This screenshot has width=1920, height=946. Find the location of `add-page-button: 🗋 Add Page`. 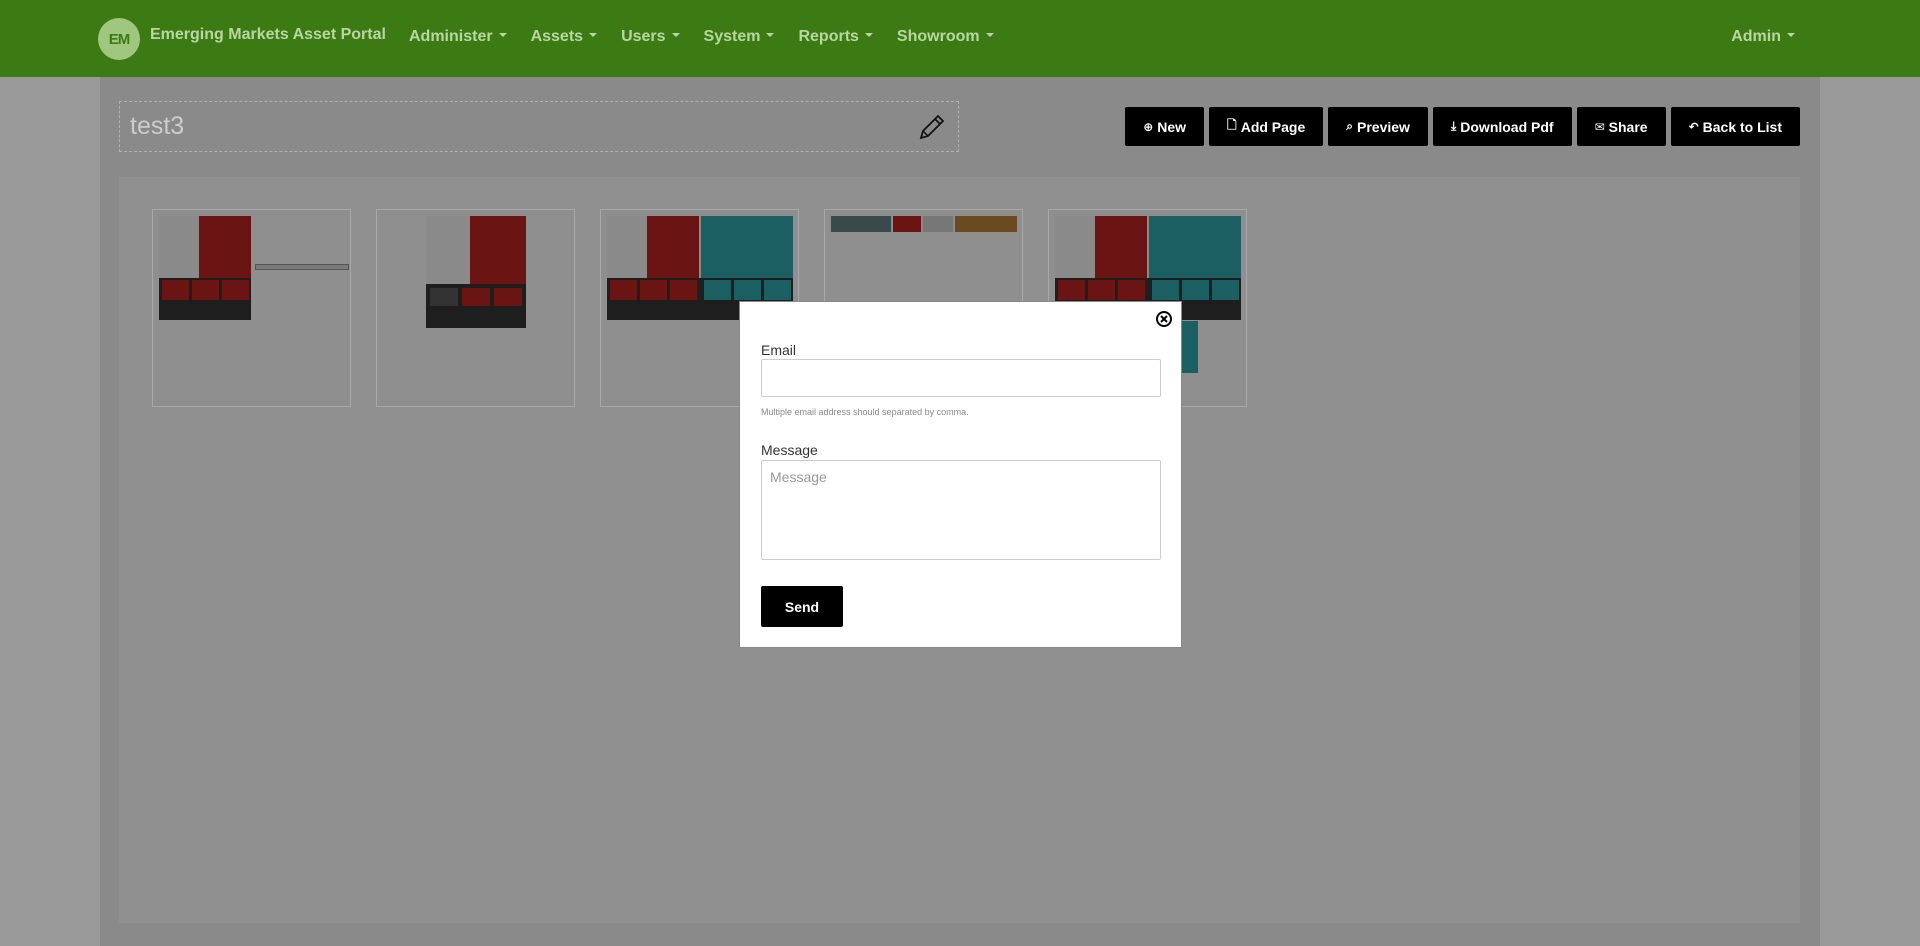

add-page-button: 🗋 Add Page is located at coordinates (1266, 126).